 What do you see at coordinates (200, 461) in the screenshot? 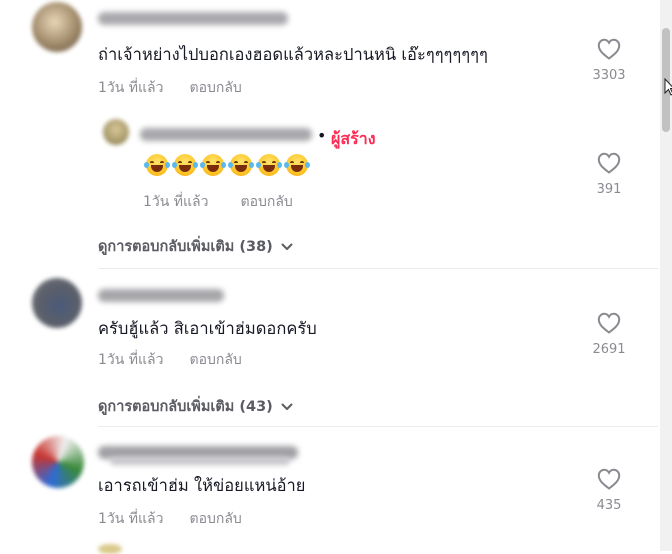
I see `commenter-name-blurred-line2` at bounding box center [200, 461].